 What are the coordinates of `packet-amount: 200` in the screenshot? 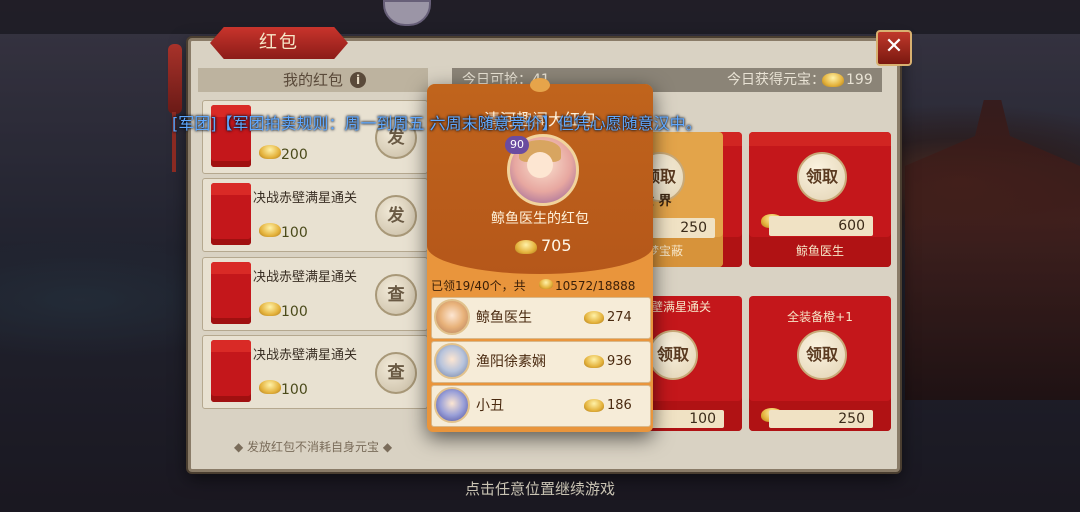 It's located at (294, 155).